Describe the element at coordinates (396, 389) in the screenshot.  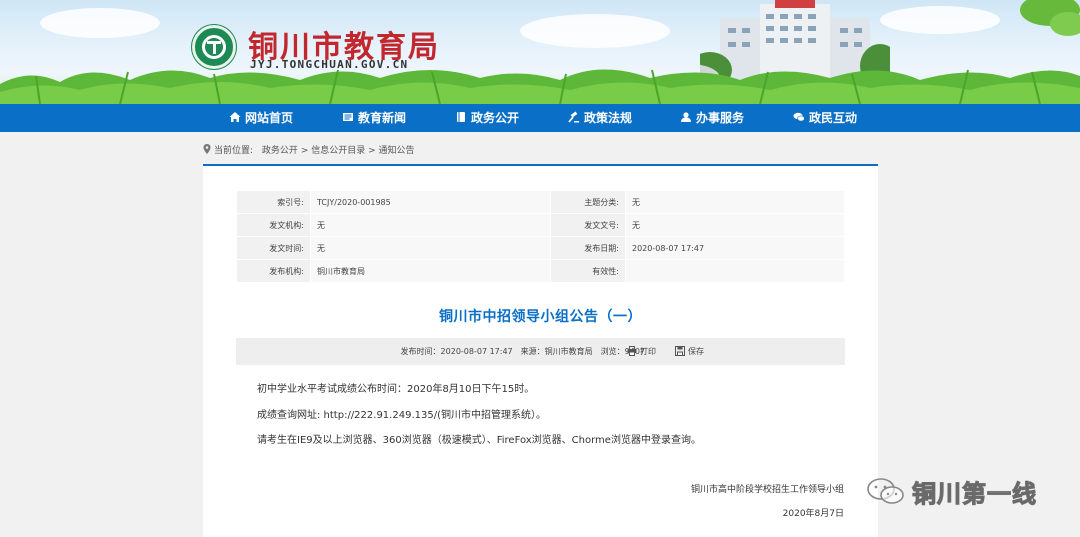
I see `article-paragraph: 初中学业水平考试成绩公布时间：2020年8月10日下午15时。` at that location.